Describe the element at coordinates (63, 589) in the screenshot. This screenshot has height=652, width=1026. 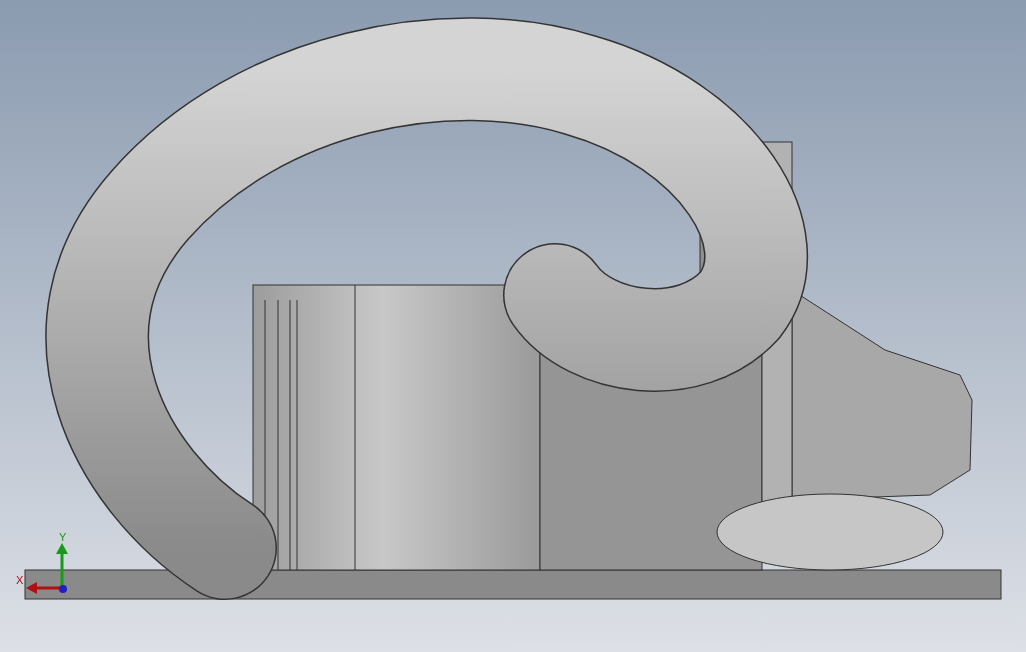
I see `origin-icon` at that location.